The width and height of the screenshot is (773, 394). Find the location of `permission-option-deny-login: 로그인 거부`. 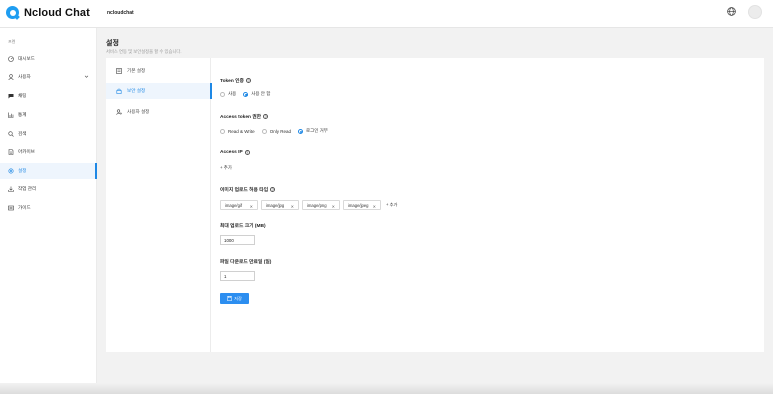

permission-option-deny-login: 로그인 거부 is located at coordinates (312, 131).